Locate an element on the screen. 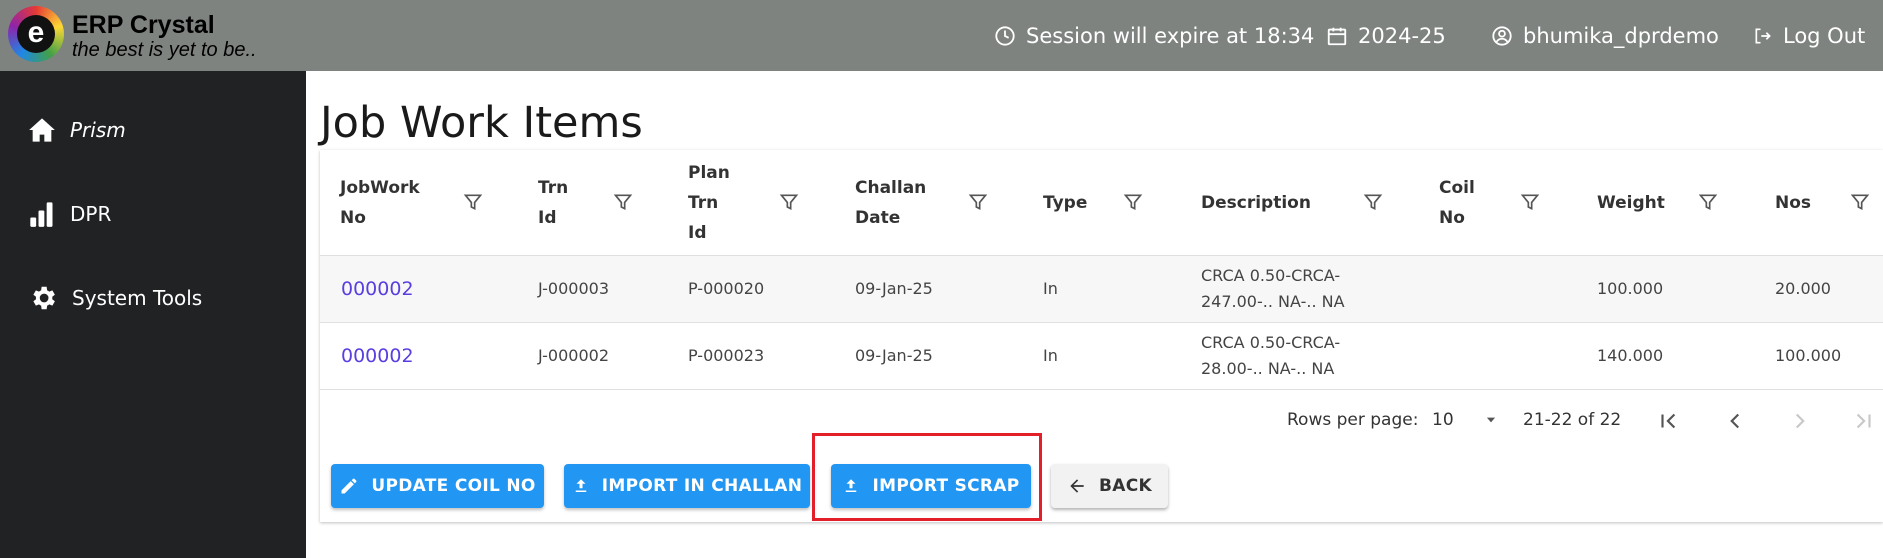 This screenshot has height=558, width=1883. year-text: 2024-25 is located at coordinates (1402, 36).